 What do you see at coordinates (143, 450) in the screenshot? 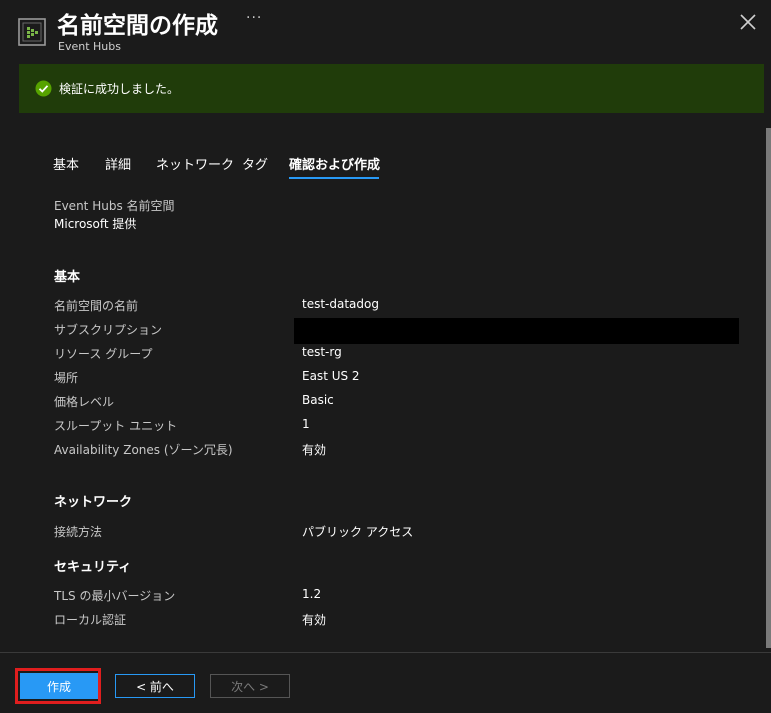
I see `row-label-availability-zones: Availability Zones (ゾーン冗長)` at bounding box center [143, 450].